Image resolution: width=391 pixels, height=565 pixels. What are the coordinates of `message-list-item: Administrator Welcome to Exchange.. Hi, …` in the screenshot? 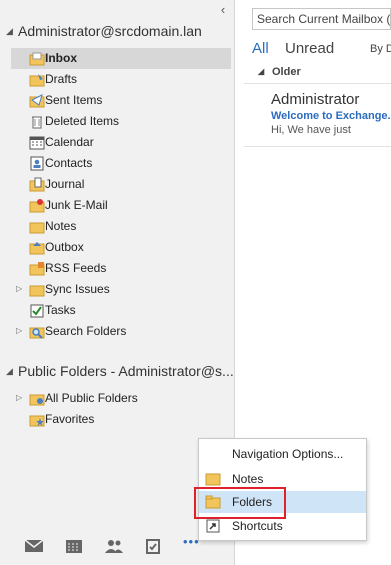 It's located at (317, 116).